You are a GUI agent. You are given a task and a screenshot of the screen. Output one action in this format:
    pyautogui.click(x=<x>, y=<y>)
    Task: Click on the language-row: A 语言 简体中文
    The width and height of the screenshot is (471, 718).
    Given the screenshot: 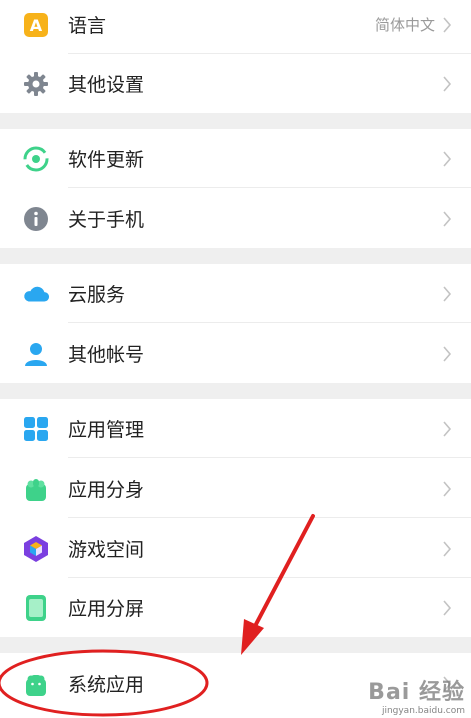 What is the action you would take?
    pyautogui.click(x=235, y=27)
    